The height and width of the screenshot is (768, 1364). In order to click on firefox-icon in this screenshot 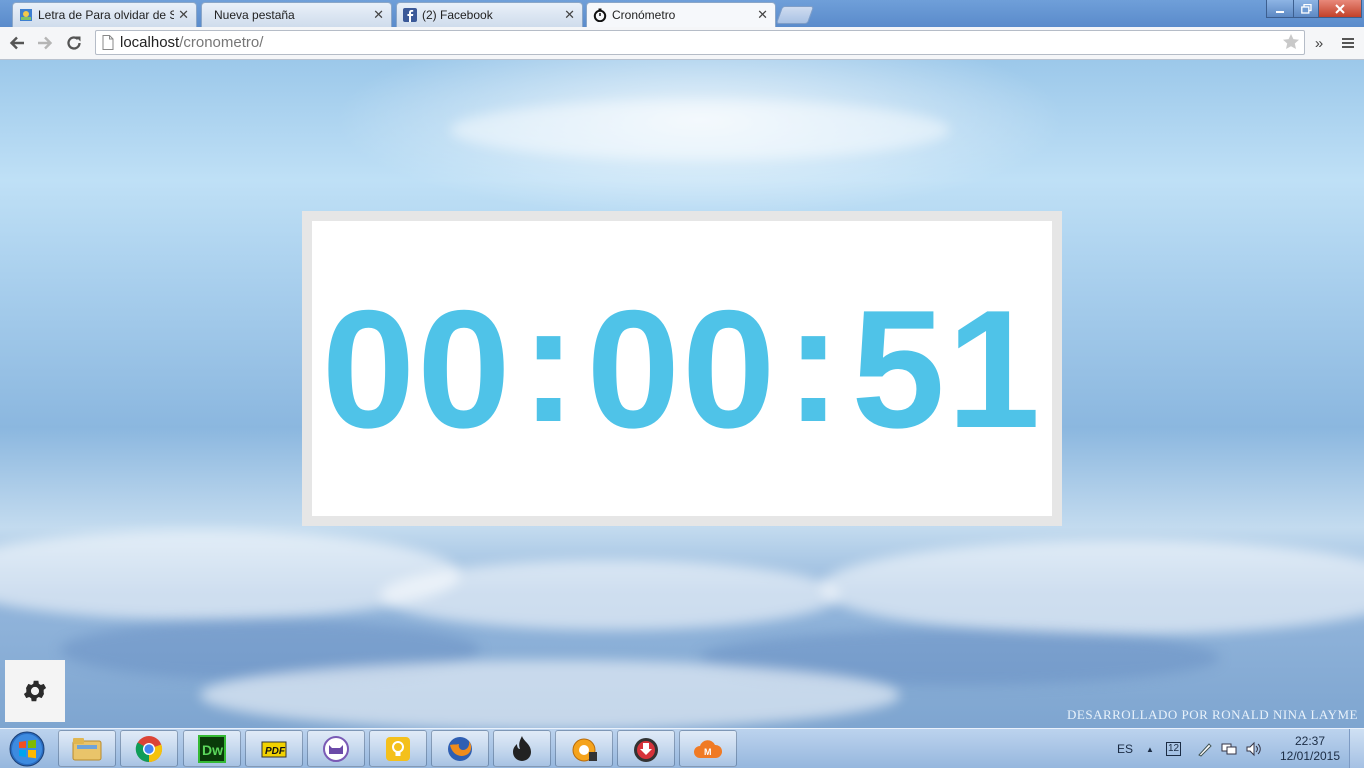, I will do `click(460, 748)`.